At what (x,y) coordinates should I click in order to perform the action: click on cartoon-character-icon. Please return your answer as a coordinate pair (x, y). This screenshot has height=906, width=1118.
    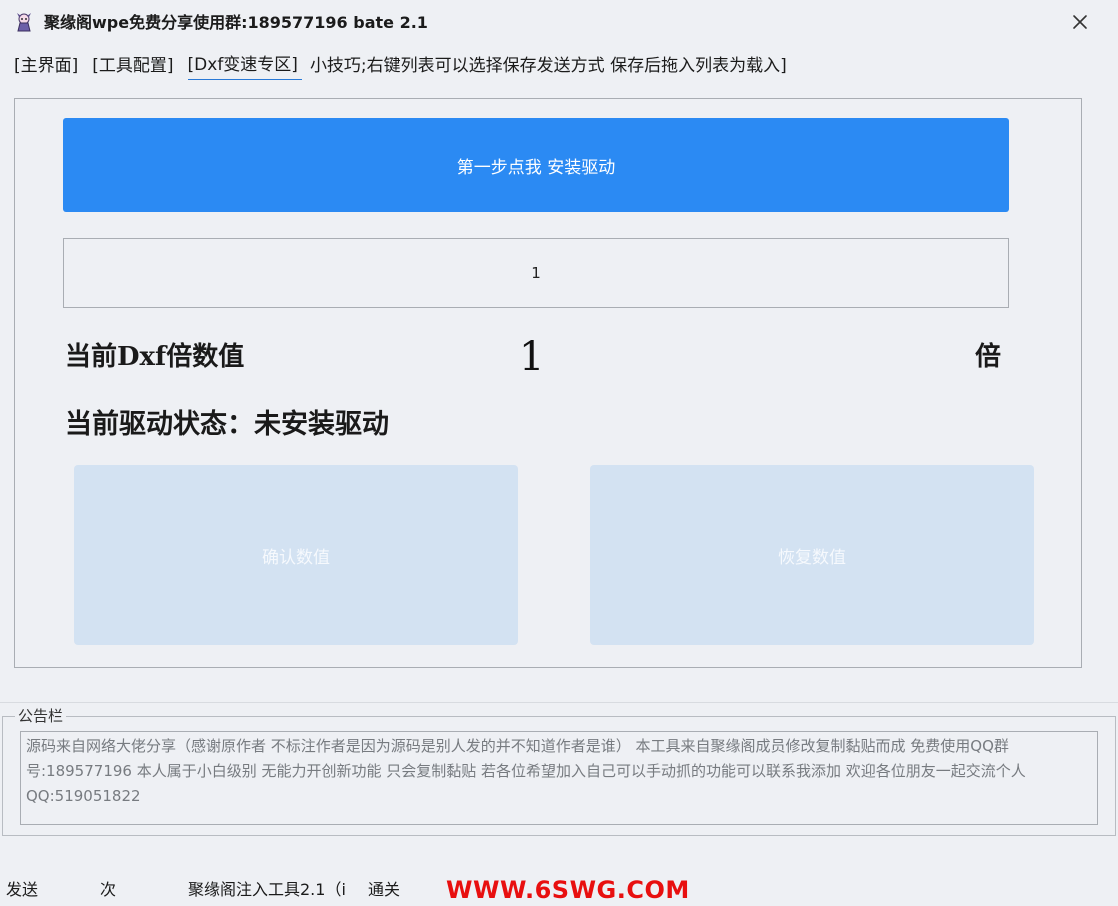
    Looking at the image, I should click on (24, 22).